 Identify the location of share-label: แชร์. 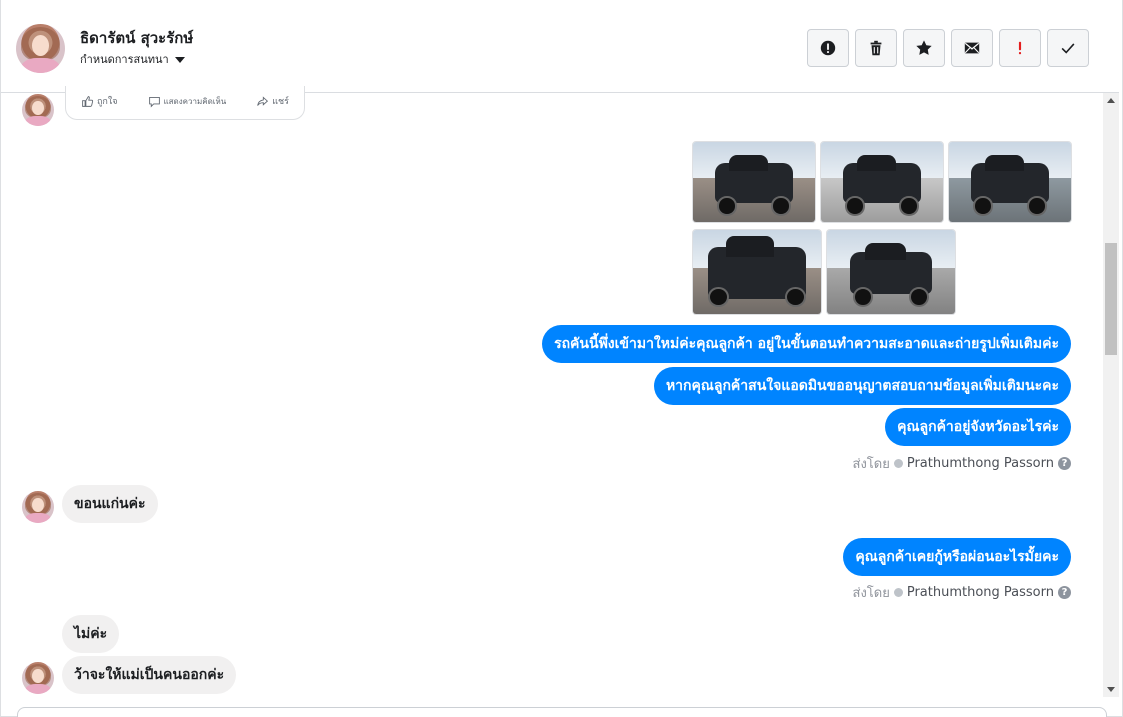
(280, 102).